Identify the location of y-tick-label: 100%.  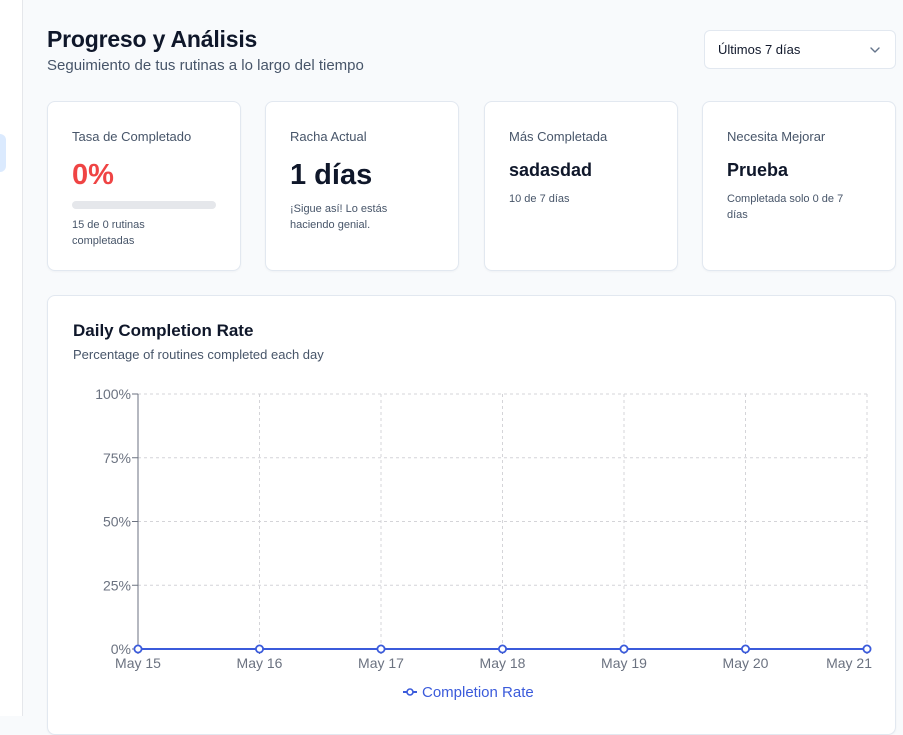
(113, 394).